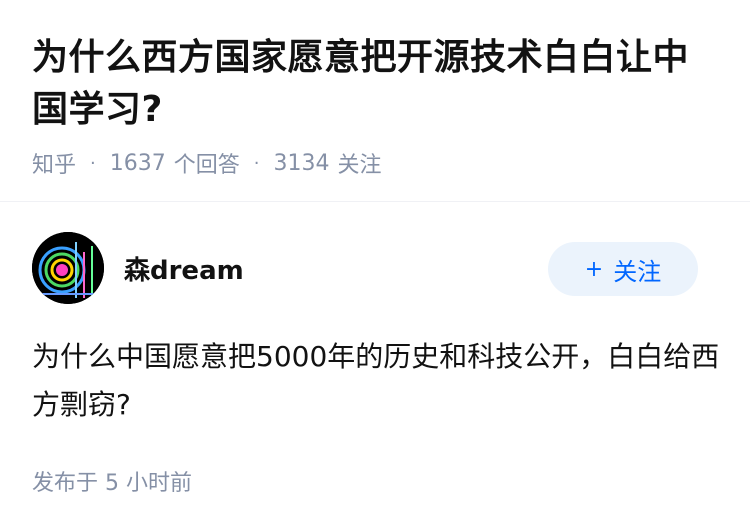 This screenshot has width=750, height=532. Describe the element at coordinates (637, 271) in the screenshot. I see `follow-label: 关注` at that location.